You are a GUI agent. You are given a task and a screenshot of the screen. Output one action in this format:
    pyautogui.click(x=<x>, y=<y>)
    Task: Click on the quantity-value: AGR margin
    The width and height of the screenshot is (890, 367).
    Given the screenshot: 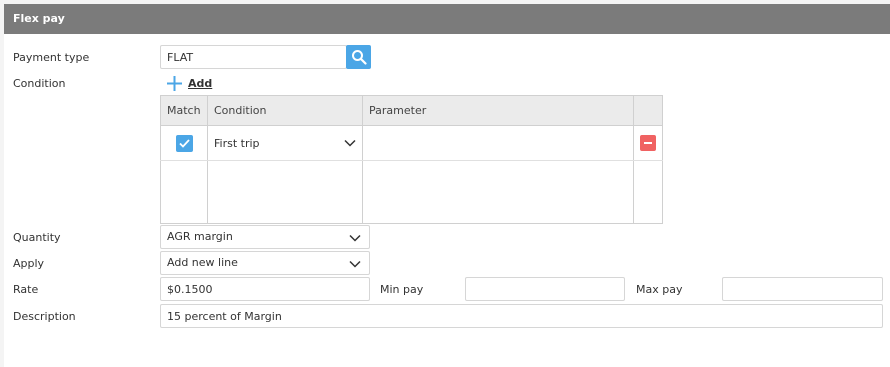 What is the action you would take?
    pyautogui.click(x=200, y=236)
    